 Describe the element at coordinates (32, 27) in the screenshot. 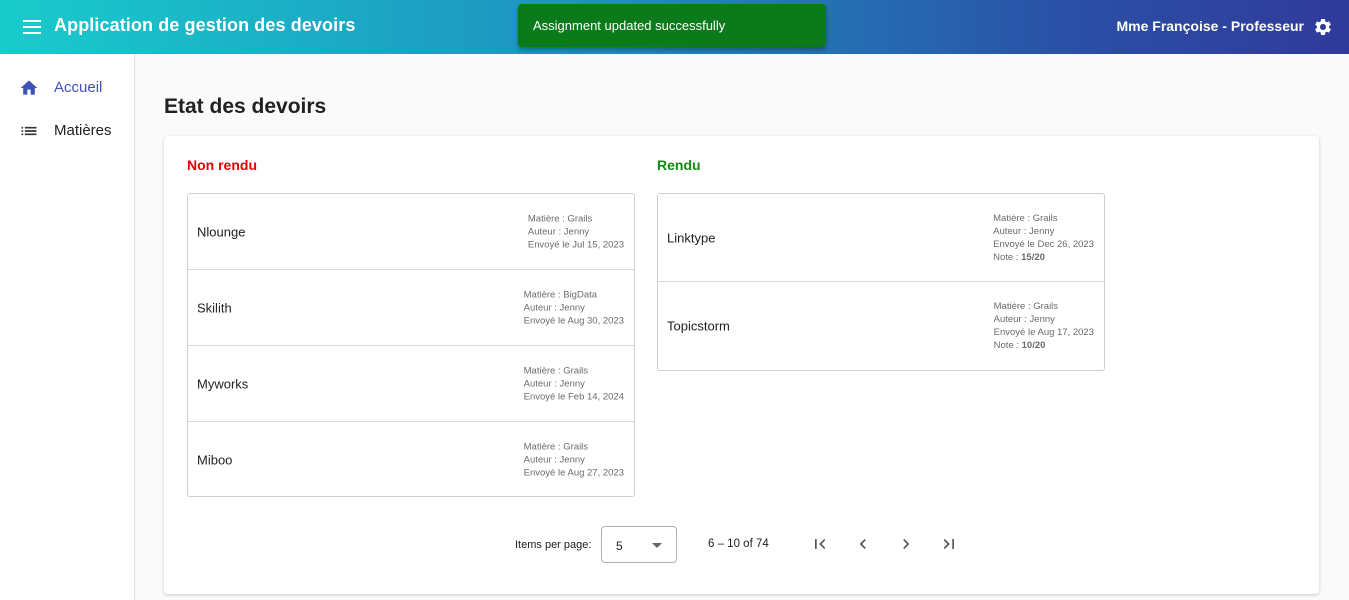

I see `menu-icon` at that location.